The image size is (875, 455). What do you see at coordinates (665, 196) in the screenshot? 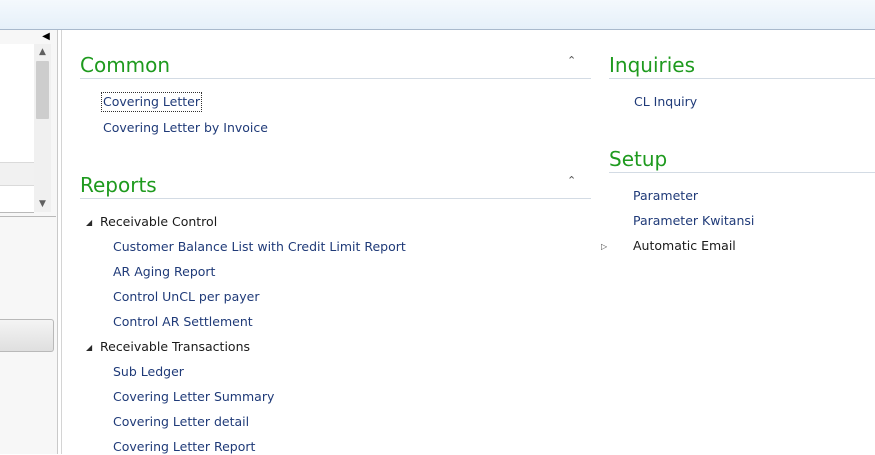
I see `link-parameter: Parameter` at bounding box center [665, 196].